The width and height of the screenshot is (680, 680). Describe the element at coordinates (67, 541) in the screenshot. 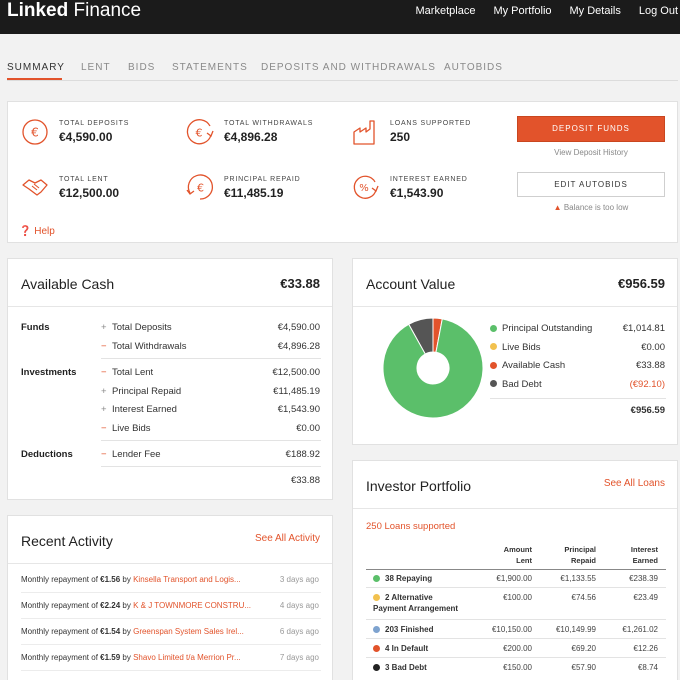

I see `recent-activity-title: Recent Activity` at that location.